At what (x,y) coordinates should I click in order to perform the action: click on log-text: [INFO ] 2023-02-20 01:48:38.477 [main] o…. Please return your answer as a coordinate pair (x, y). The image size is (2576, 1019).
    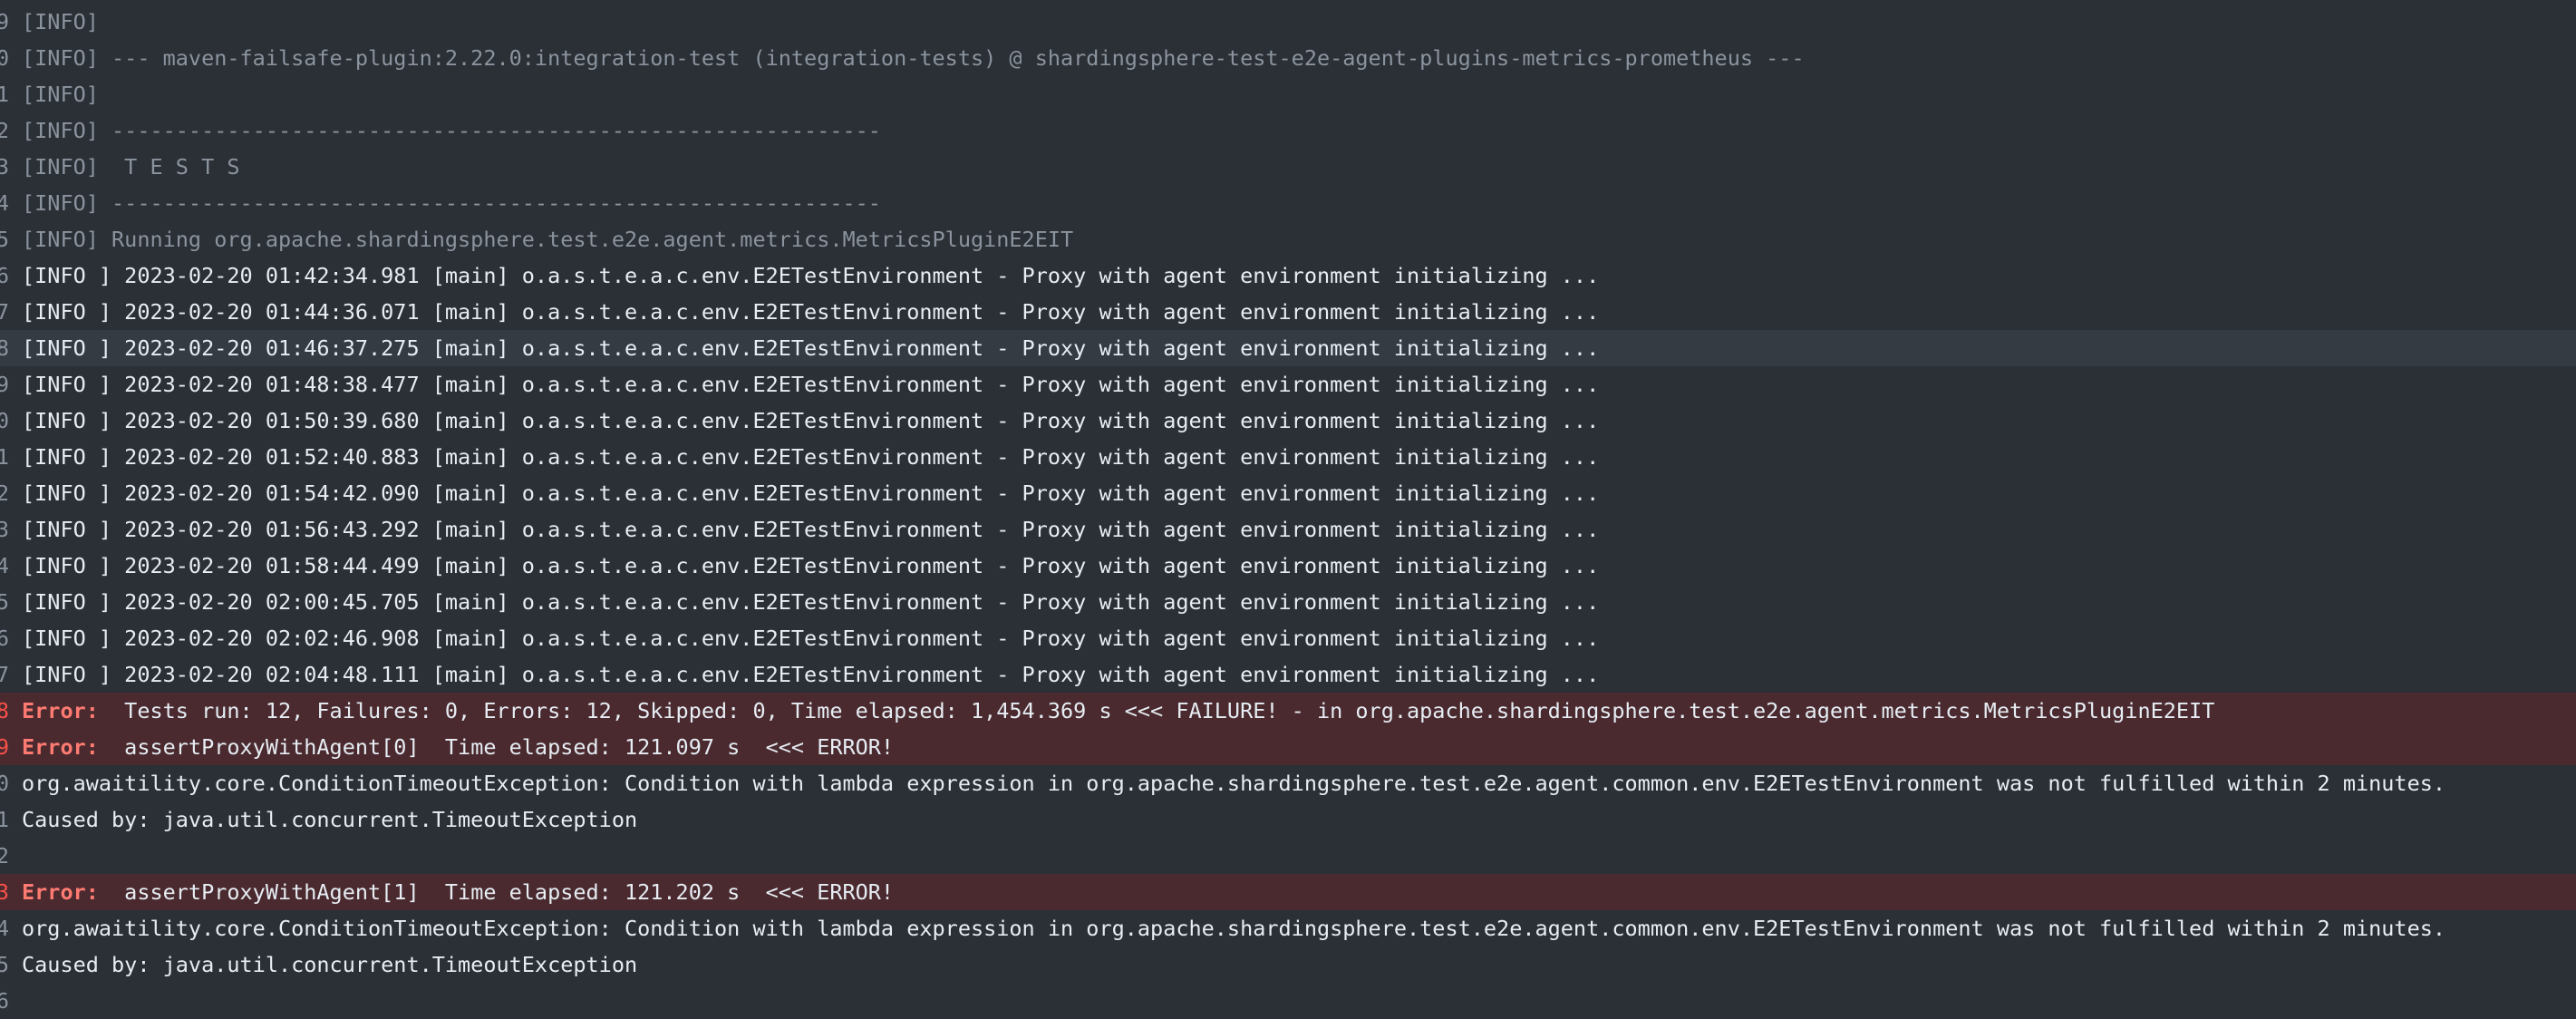
    Looking at the image, I should click on (811, 384).